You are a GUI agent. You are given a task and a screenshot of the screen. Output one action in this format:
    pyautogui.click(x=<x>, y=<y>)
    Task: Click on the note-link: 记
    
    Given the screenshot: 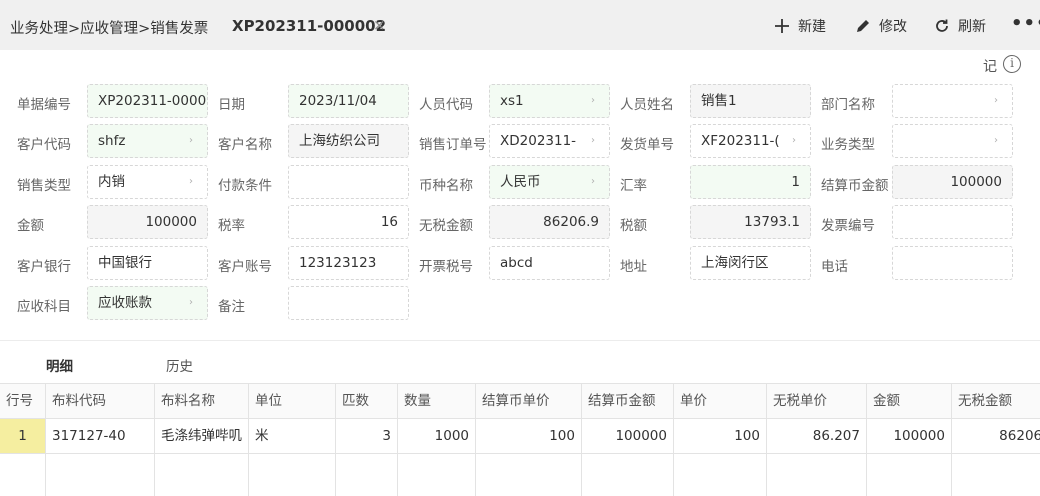 What is the action you would take?
    pyautogui.click(x=990, y=66)
    